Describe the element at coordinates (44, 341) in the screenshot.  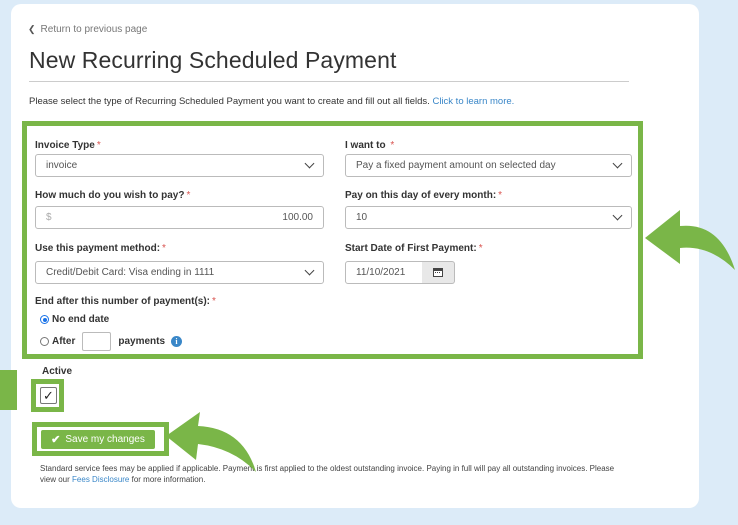
I see `after-radio` at that location.